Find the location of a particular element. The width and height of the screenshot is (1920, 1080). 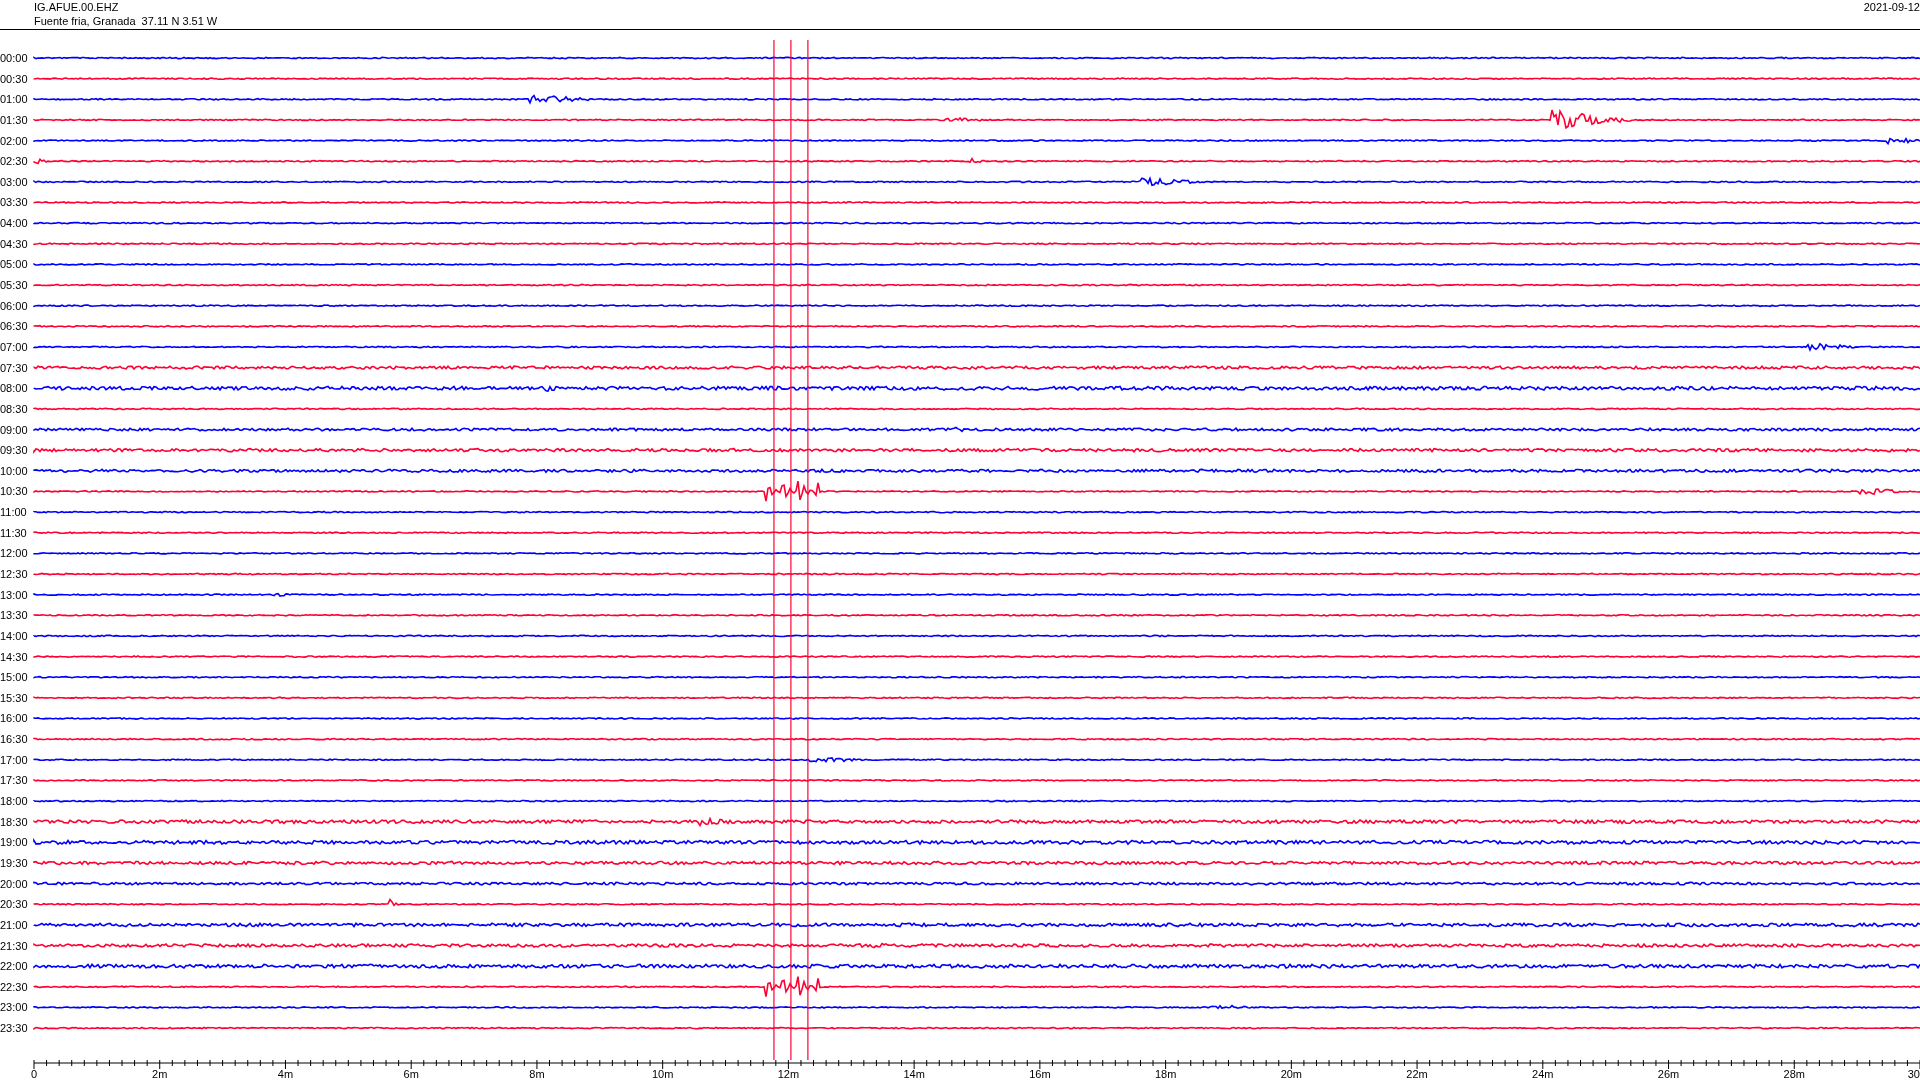

channel-code: IG.AFUE.00.EHZ is located at coordinates (77, 7).